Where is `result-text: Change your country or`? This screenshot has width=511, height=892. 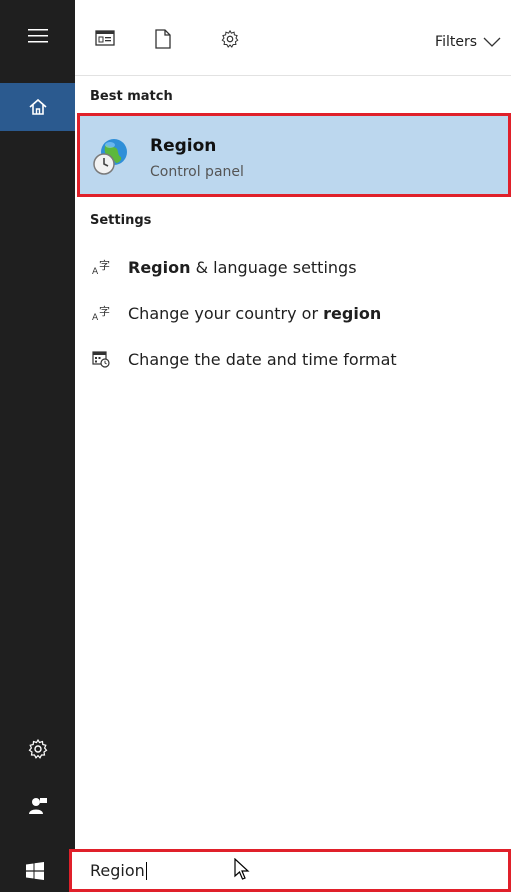
result-text: Change your country or is located at coordinates (226, 313).